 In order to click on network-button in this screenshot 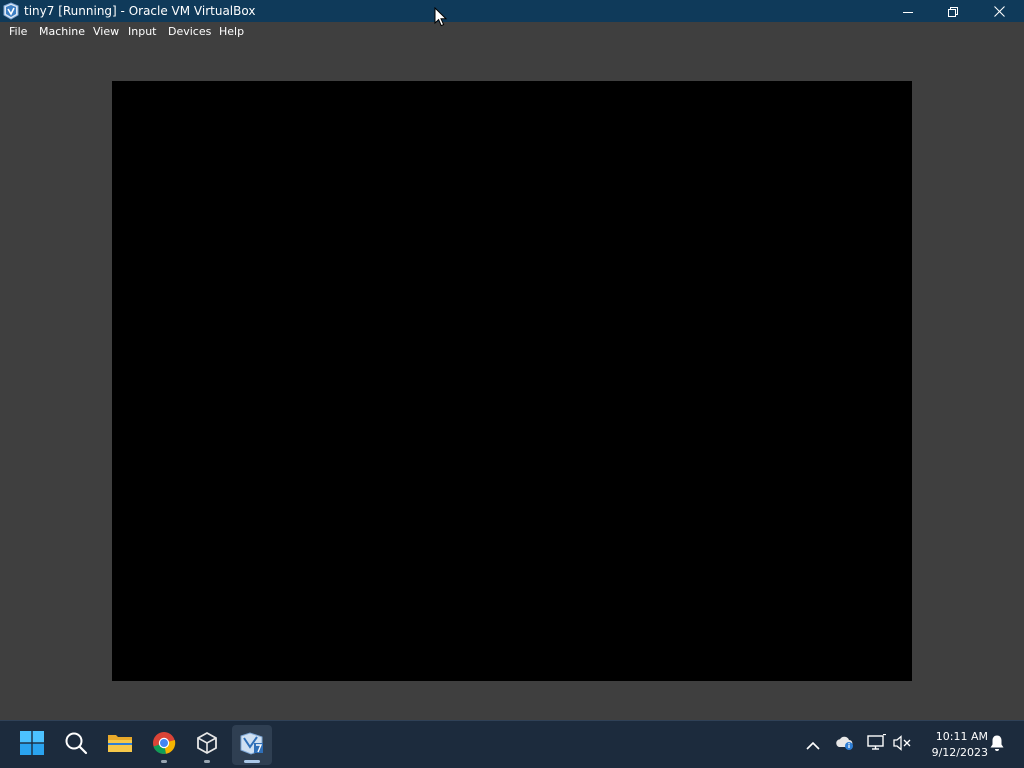, I will do `click(877, 745)`.